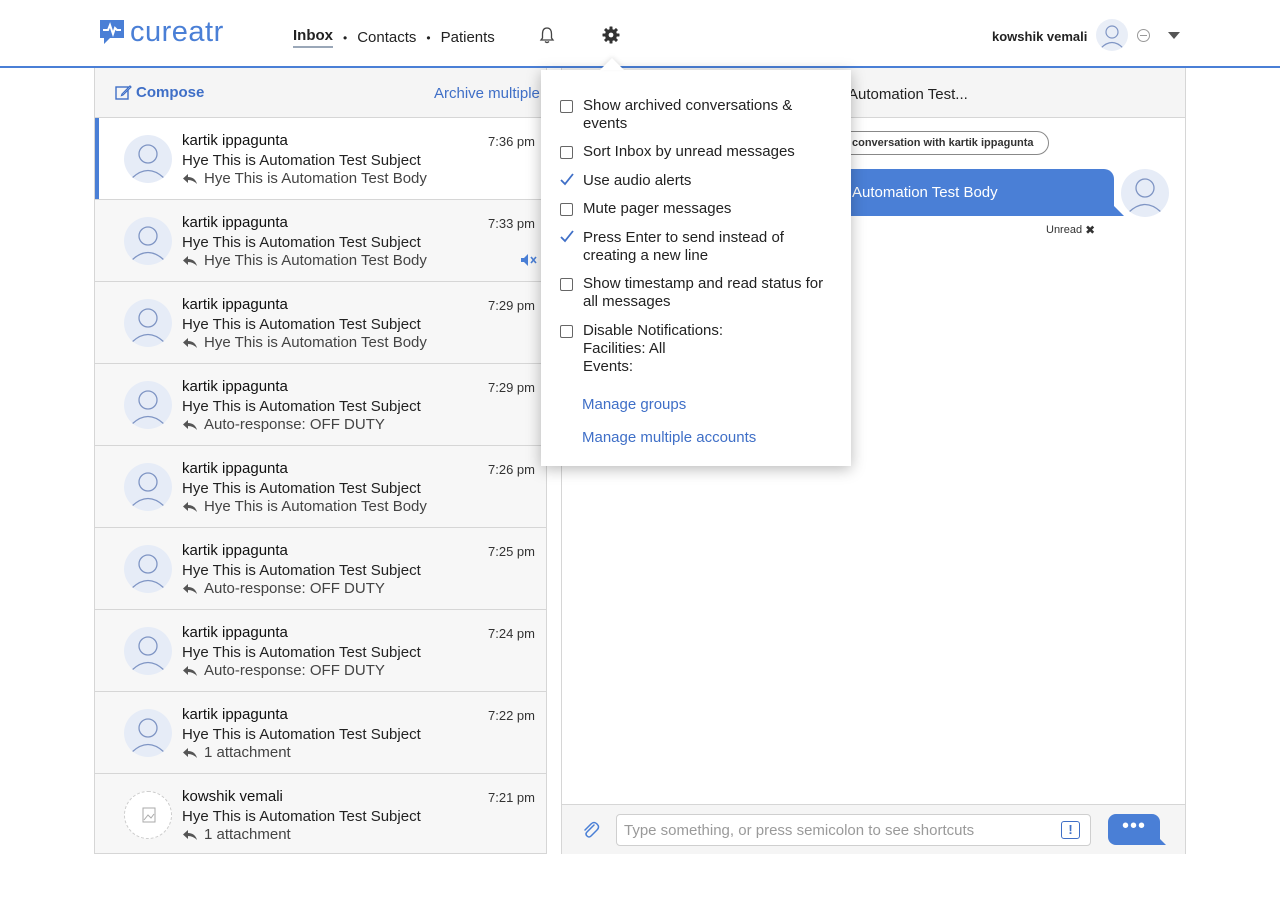 The image size is (1280, 922). I want to click on timestamp: 7:25 pm, so click(511, 551).